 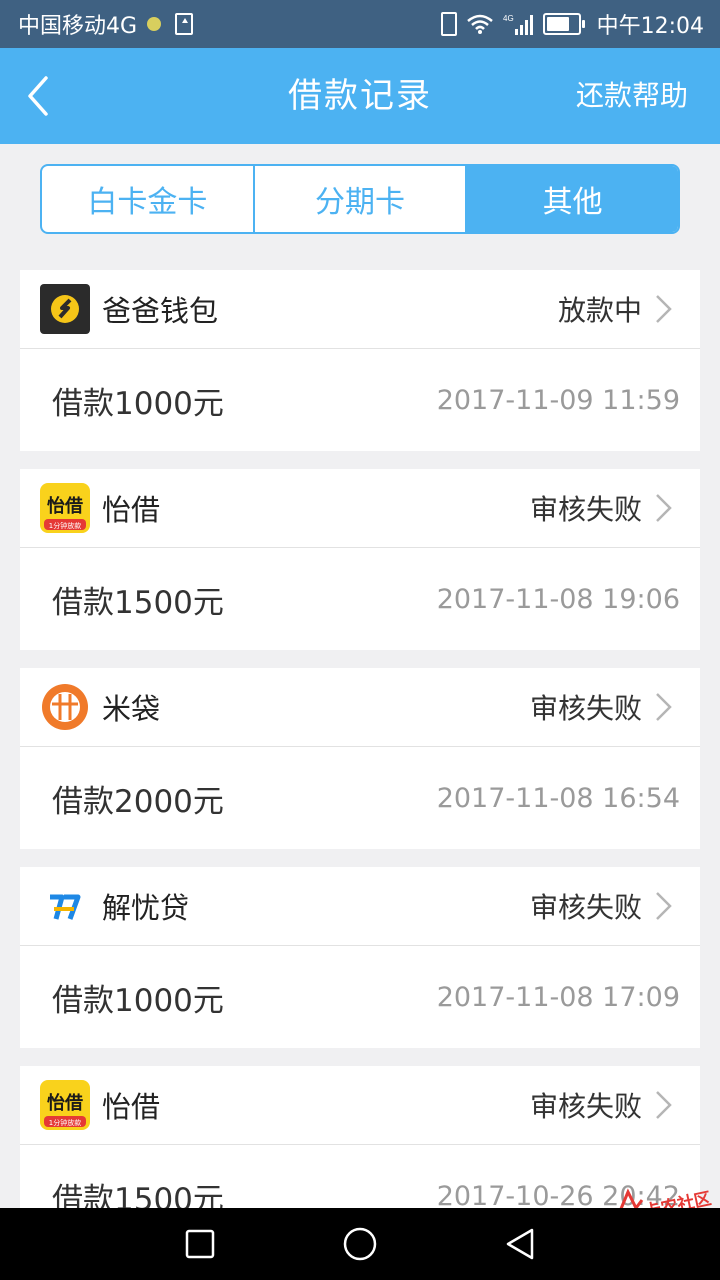 I want to click on app-header: 借款记录 还款帮助, so click(x=360, y=96).